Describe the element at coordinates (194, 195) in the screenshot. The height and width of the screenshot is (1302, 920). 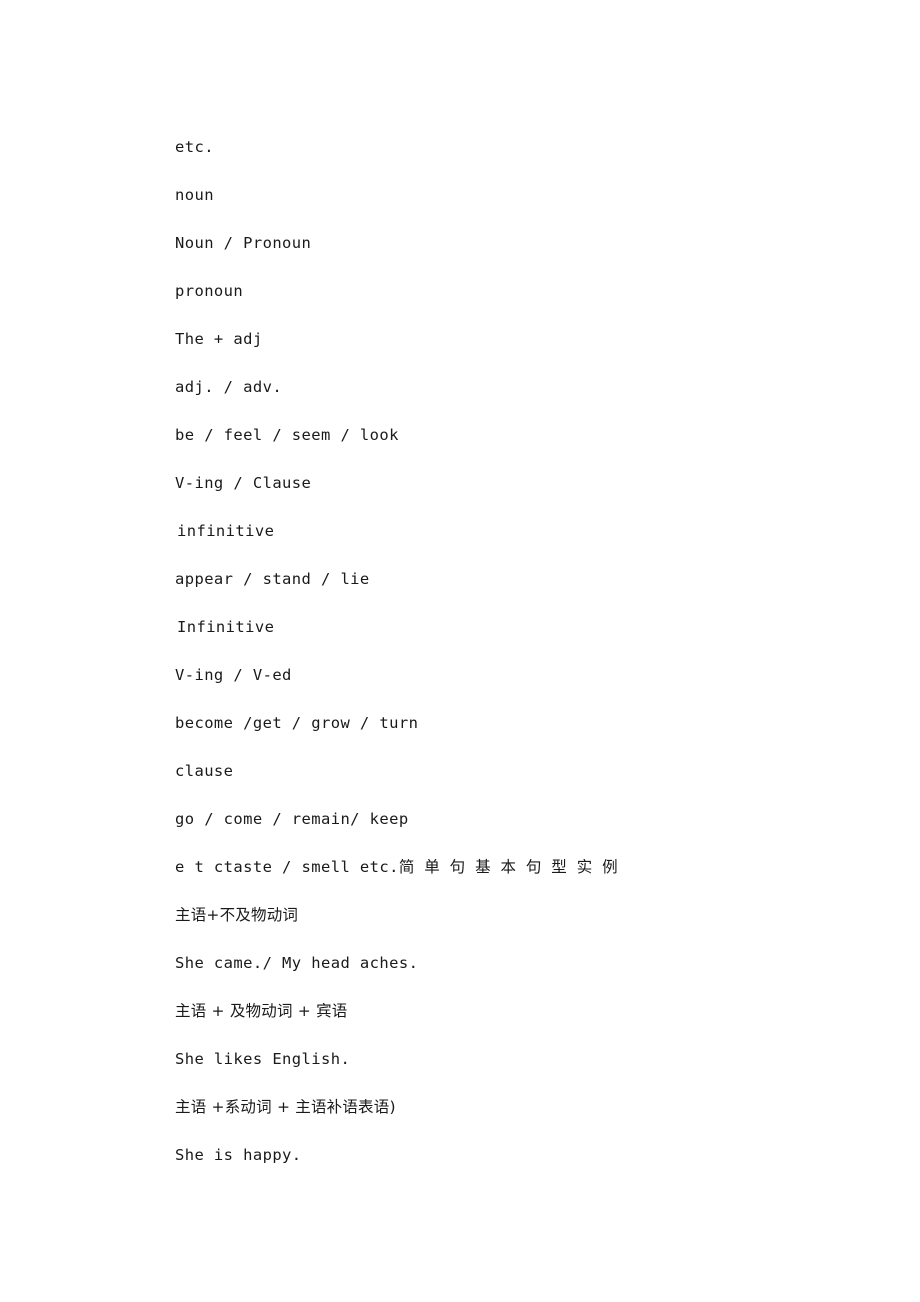
I see `text-line-noun: noun` at that location.